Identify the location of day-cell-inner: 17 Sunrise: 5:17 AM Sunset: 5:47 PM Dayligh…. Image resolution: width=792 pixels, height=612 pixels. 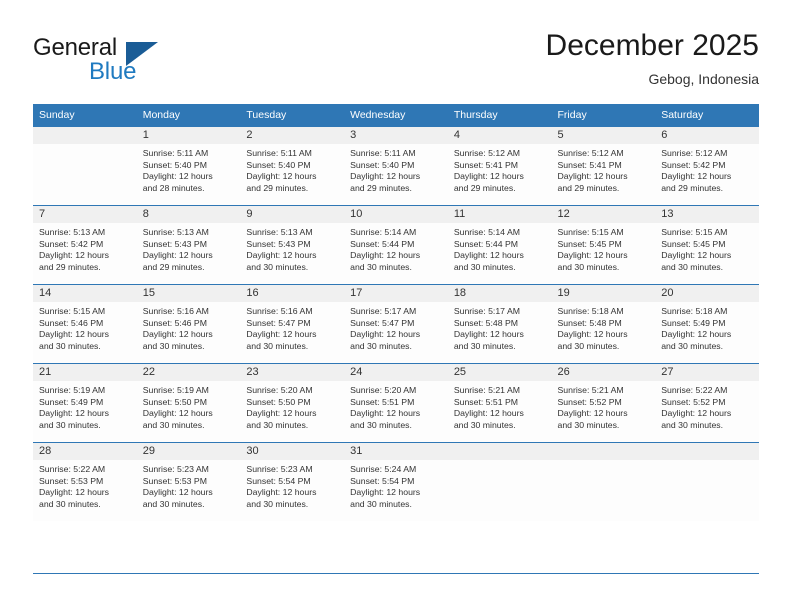
(396, 324).